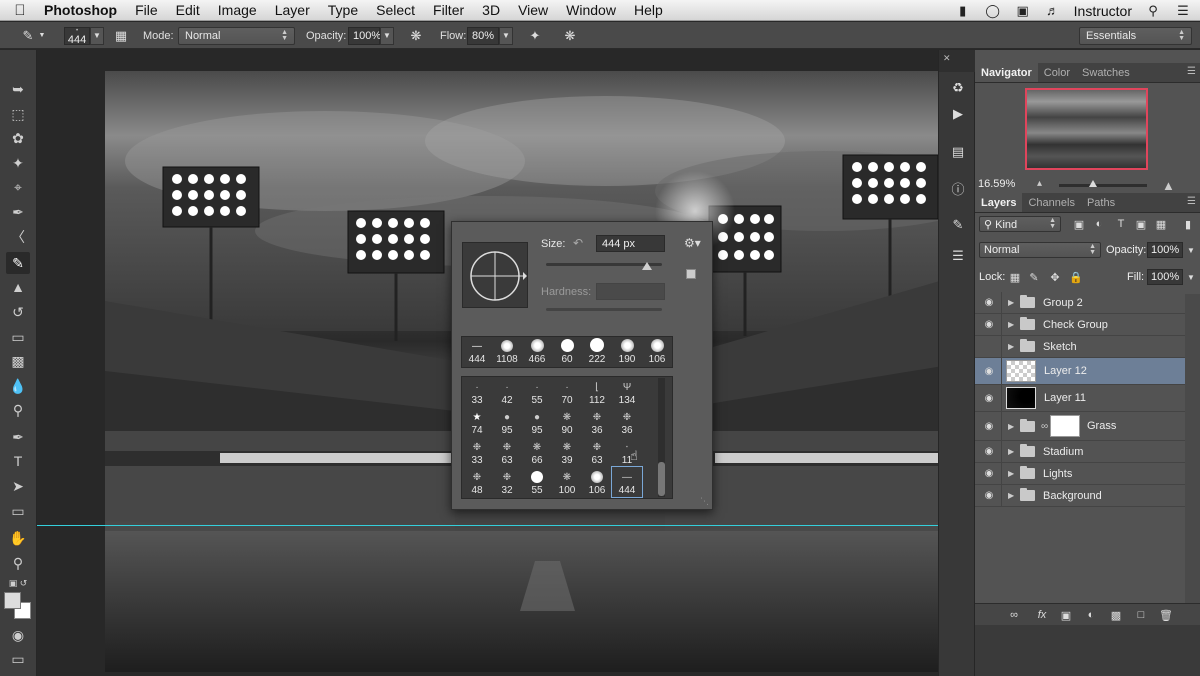 The width and height of the screenshot is (1200, 676). What do you see at coordinates (18, 386) in the screenshot?
I see `blur-tool-icon: 💧` at bounding box center [18, 386].